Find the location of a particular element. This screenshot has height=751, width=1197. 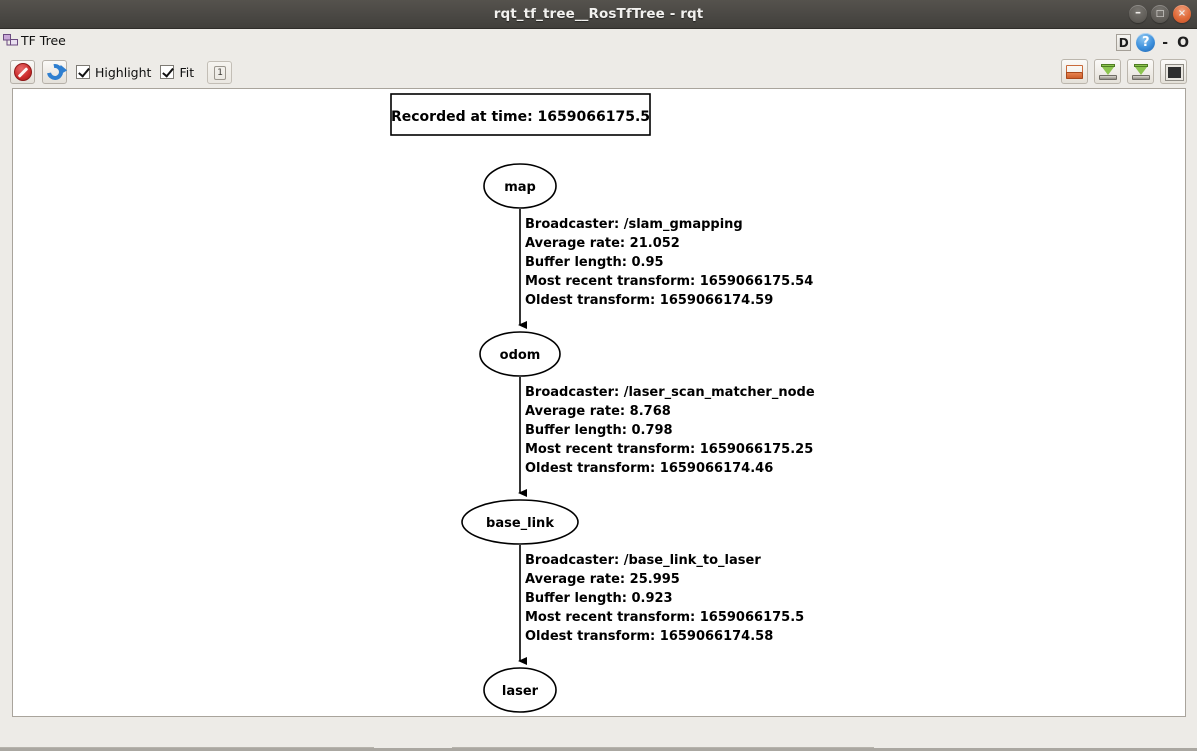

help-icon: ? is located at coordinates (1146, 42).